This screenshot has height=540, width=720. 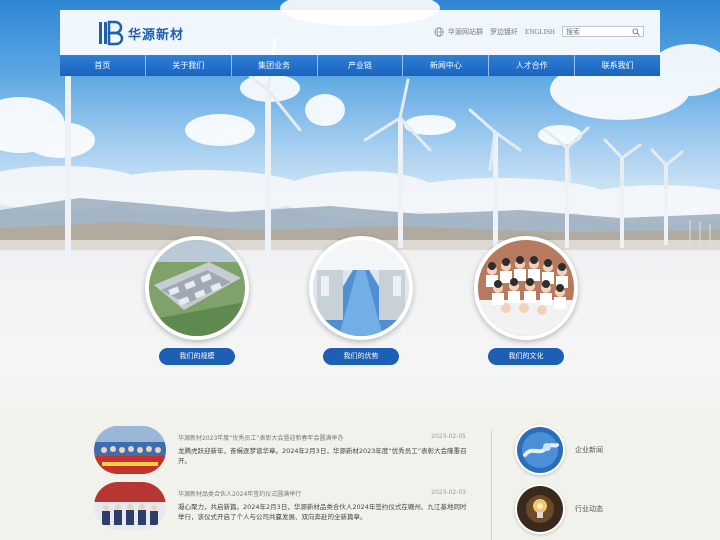 I want to click on nav-home: 首页, so click(x=103, y=65).